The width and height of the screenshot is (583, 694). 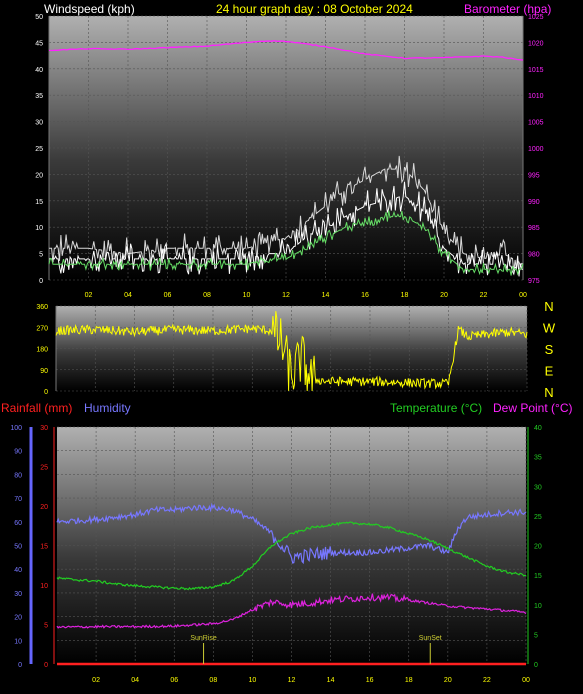 I want to click on temperature-tick-label: 20, so click(x=538, y=547).